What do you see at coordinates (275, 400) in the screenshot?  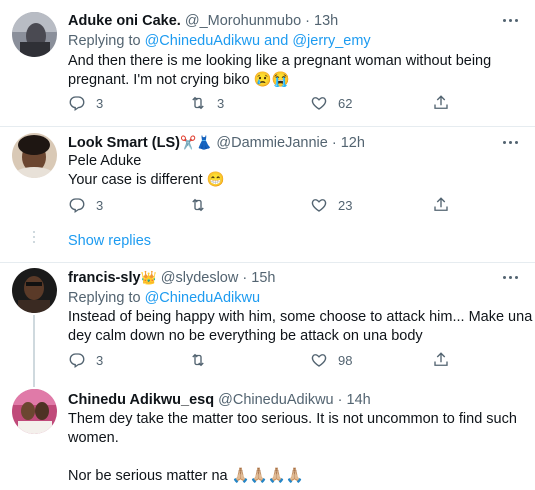 I see `user-handle: @ChineduAdikwu` at bounding box center [275, 400].